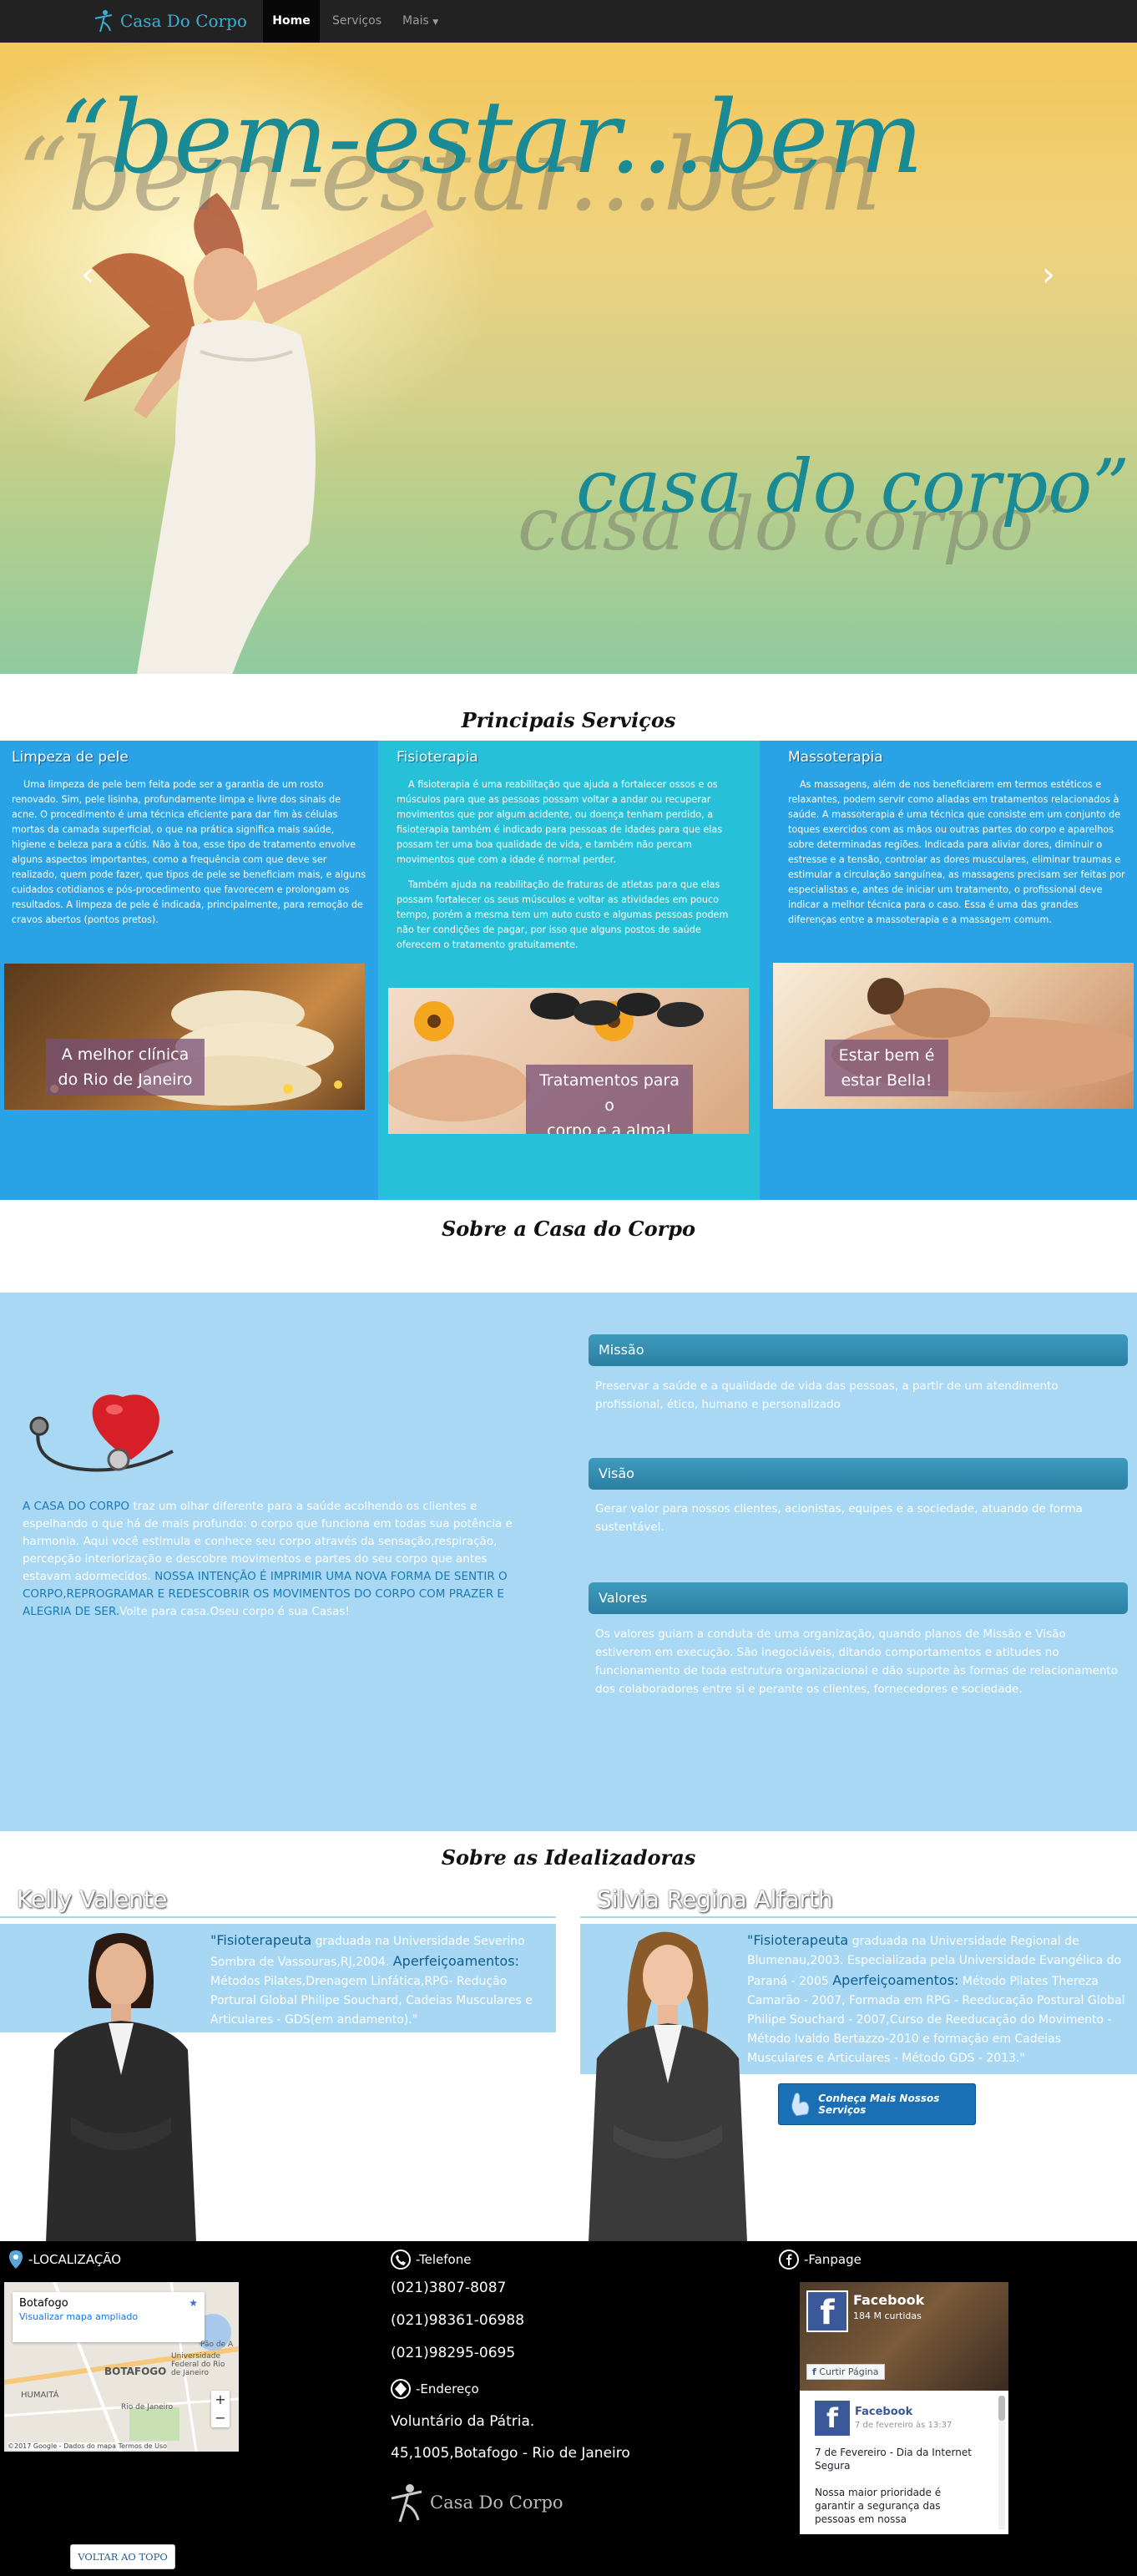  Describe the element at coordinates (87, 275) in the screenshot. I see `chevron-left-icon: ‹` at that location.